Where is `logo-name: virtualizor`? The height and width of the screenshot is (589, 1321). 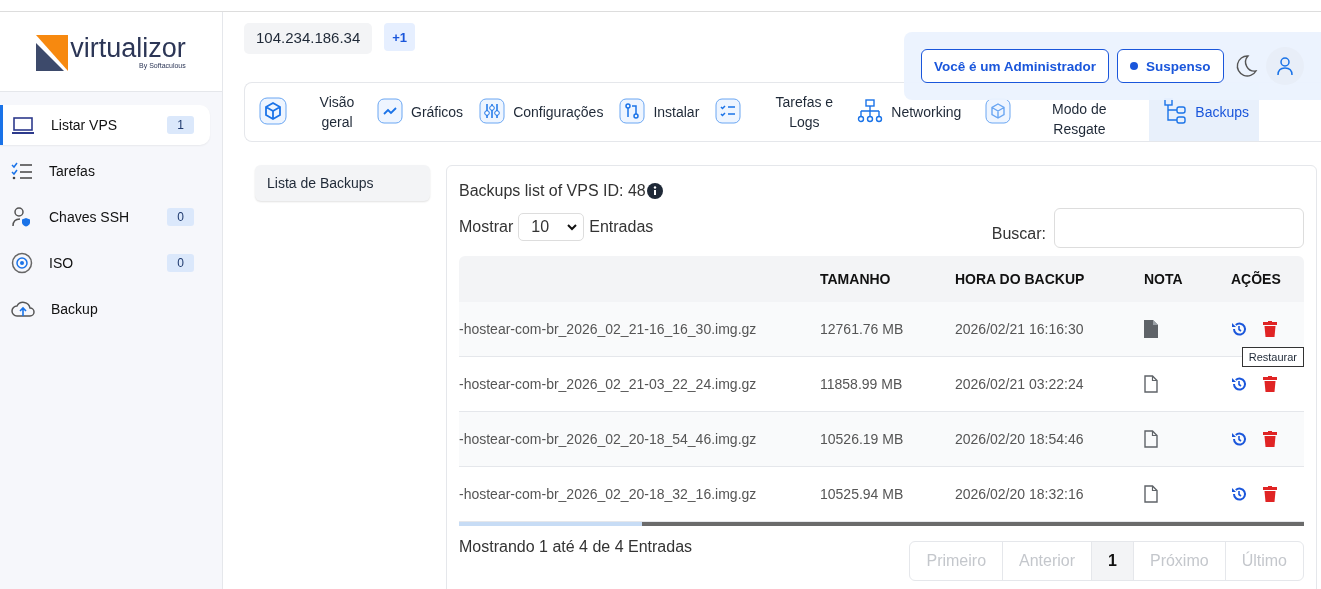
logo-name: virtualizor is located at coordinates (128, 48).